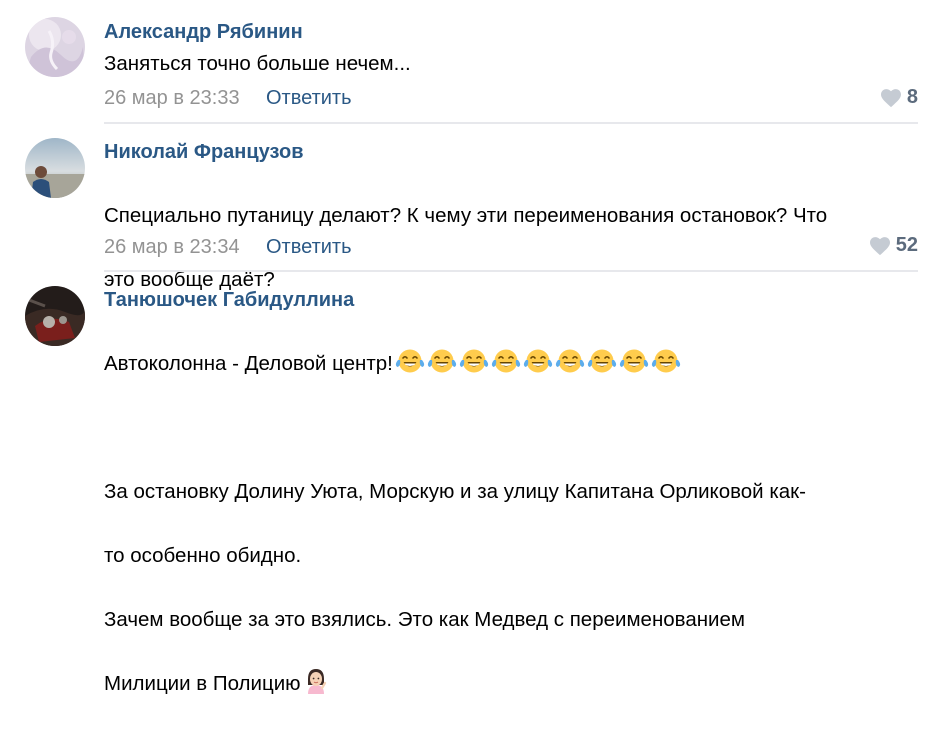  I want to click on comment-text-fragment: Автоколонна - Деловой центр!, so click(248, 363).